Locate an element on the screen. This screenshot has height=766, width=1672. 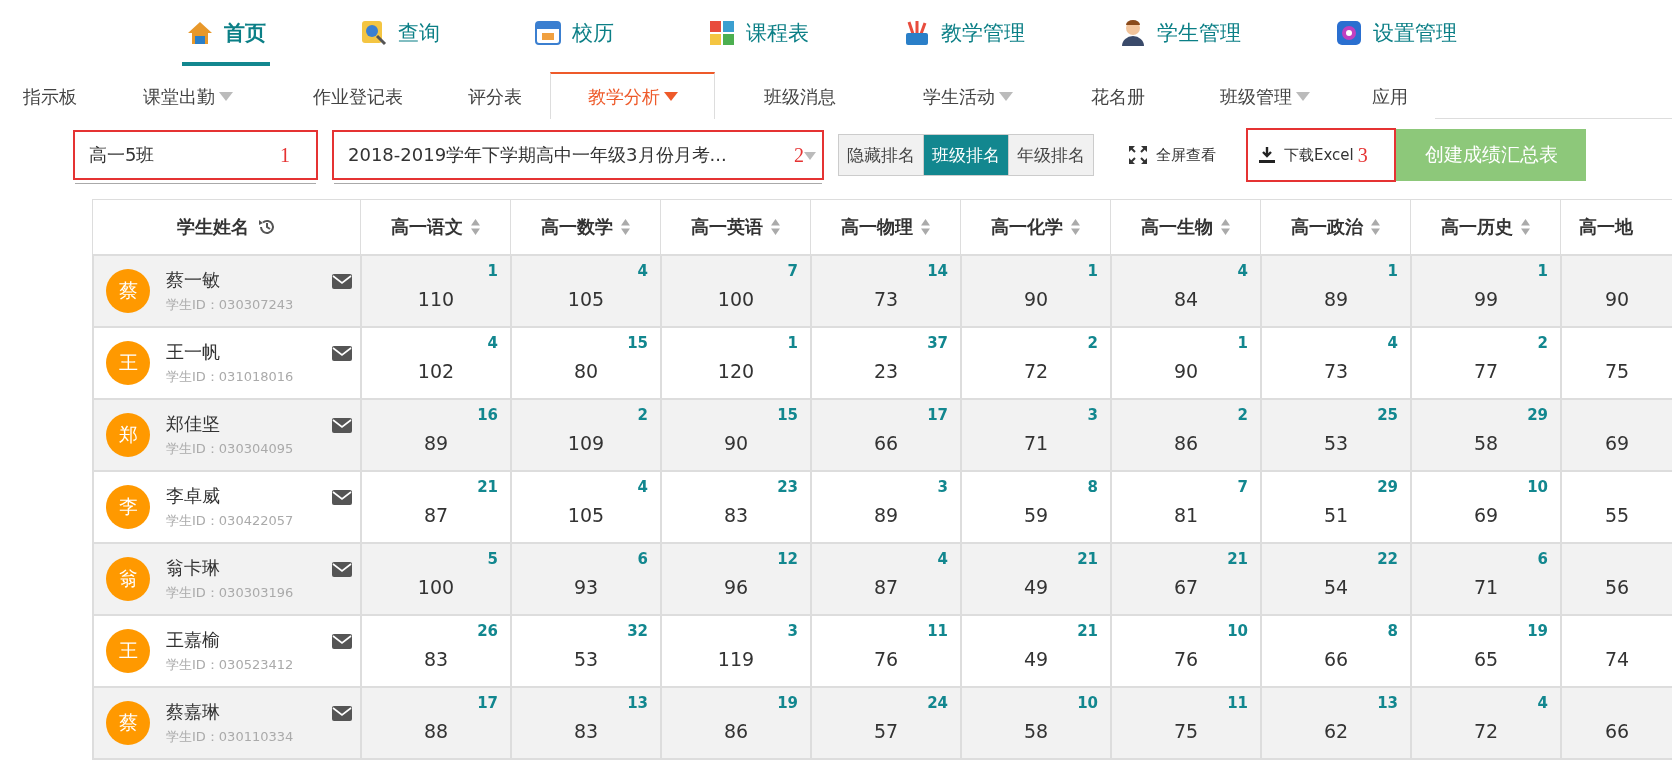
student-name: 蔡嘉琳 is located at coordinates (193, 712).